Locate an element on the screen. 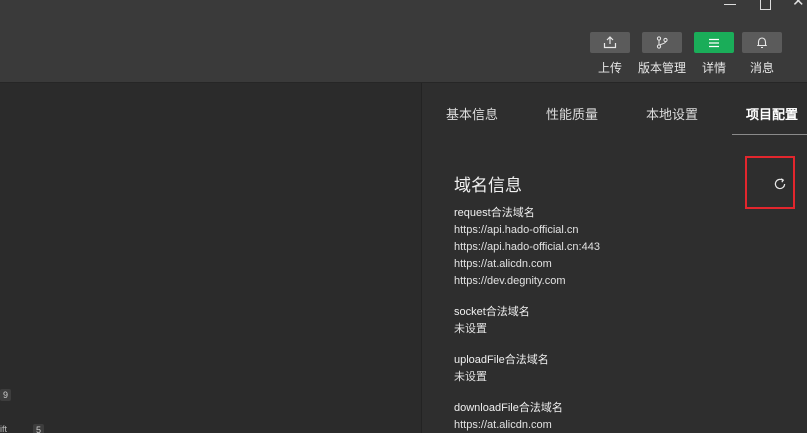 This screenshot has width=807, height=433. version-management-button: 版本管理 is located at coordinates (662, 53).